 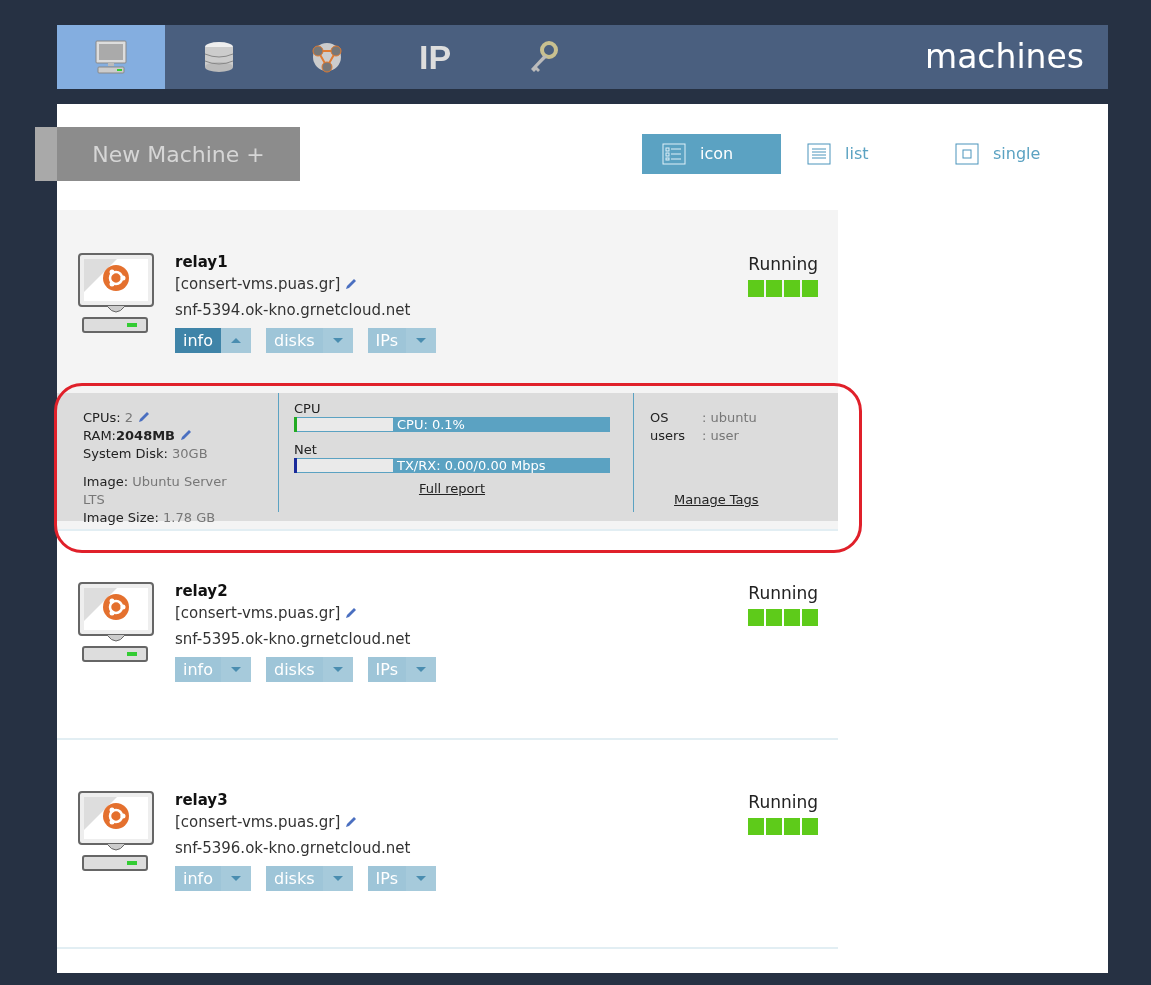 What do you see at coordinates (293, 310) in the screenshot?
I see `hostname: snf-5394.ok-kno.grnetcloud.net` at bounding box center [293, 310].